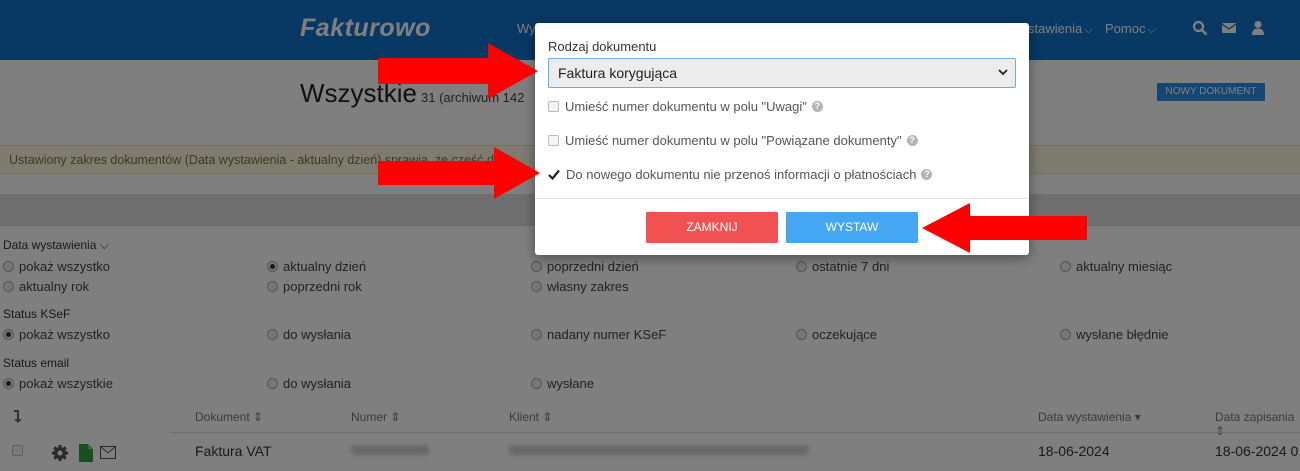  I want to click on document-type-select: Faktura korygująca, so click(782, 73).